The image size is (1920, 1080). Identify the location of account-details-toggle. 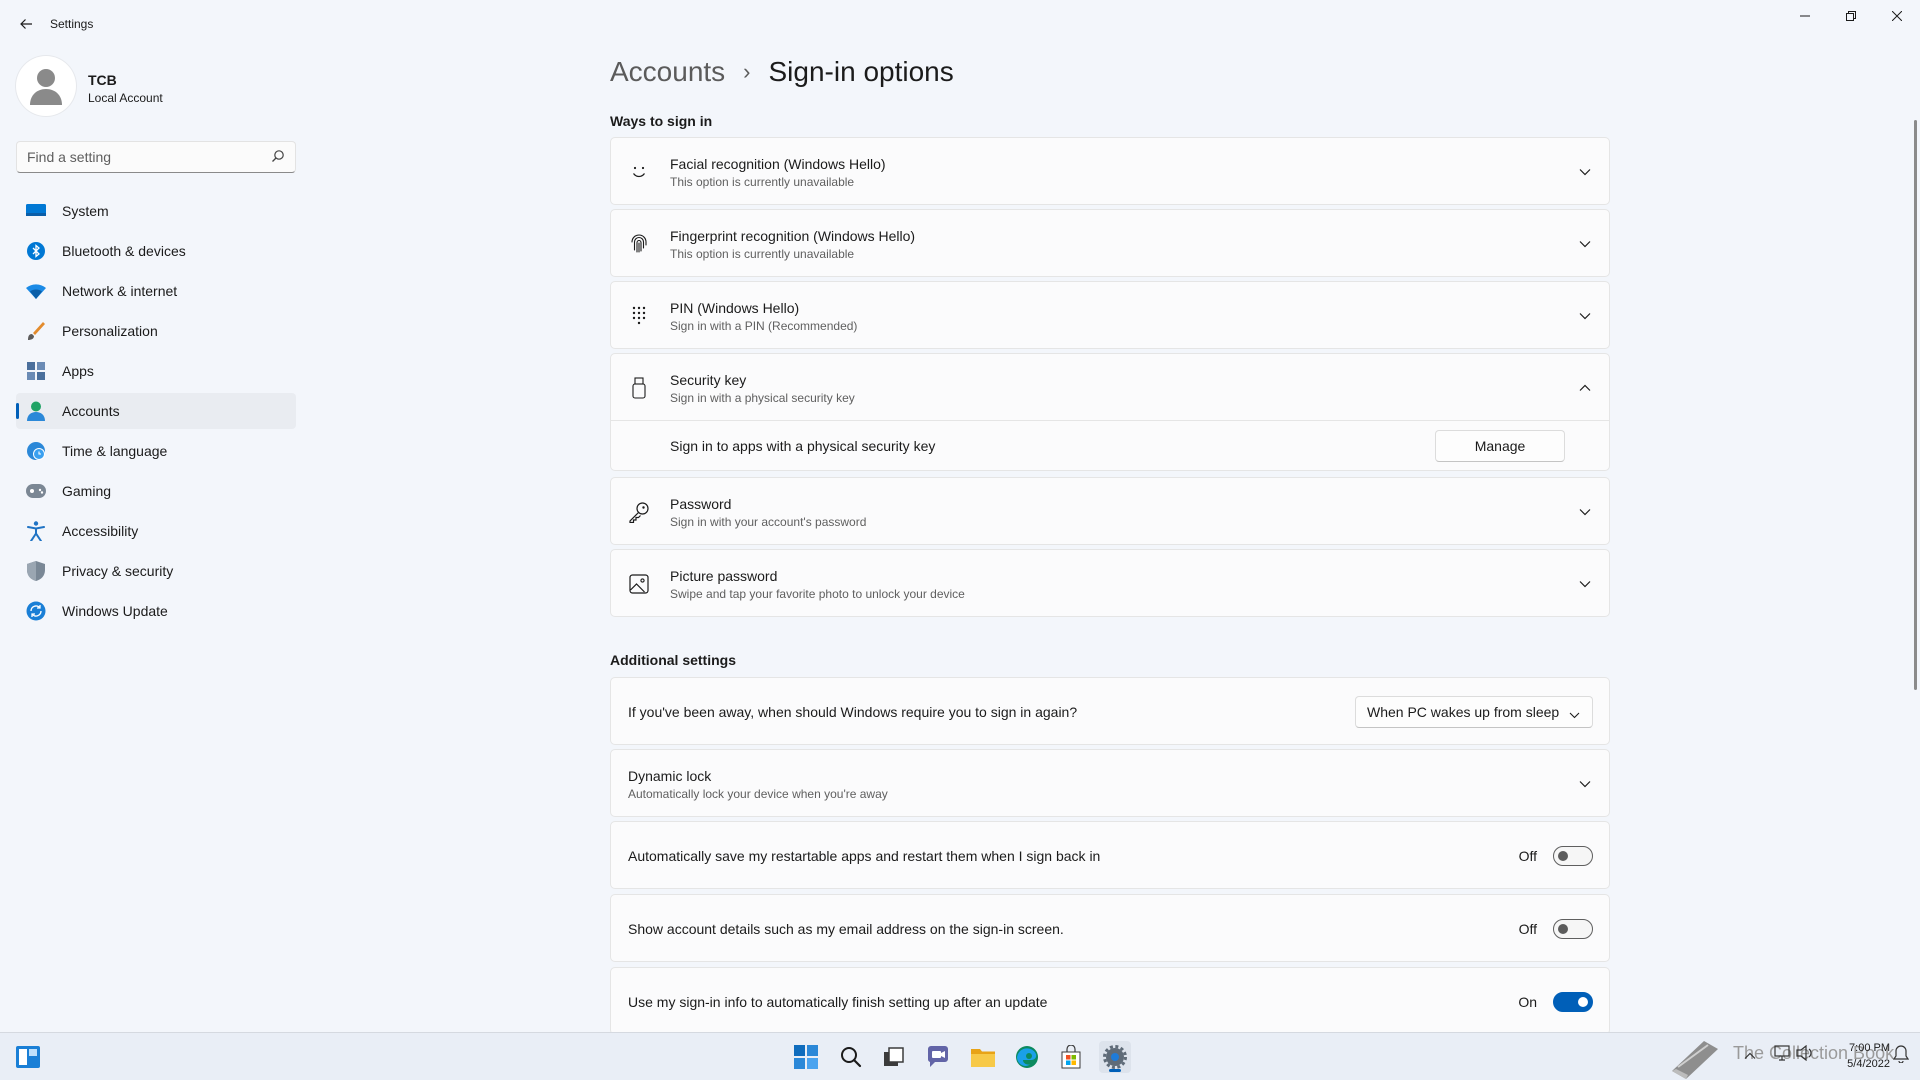
(1573, 929).